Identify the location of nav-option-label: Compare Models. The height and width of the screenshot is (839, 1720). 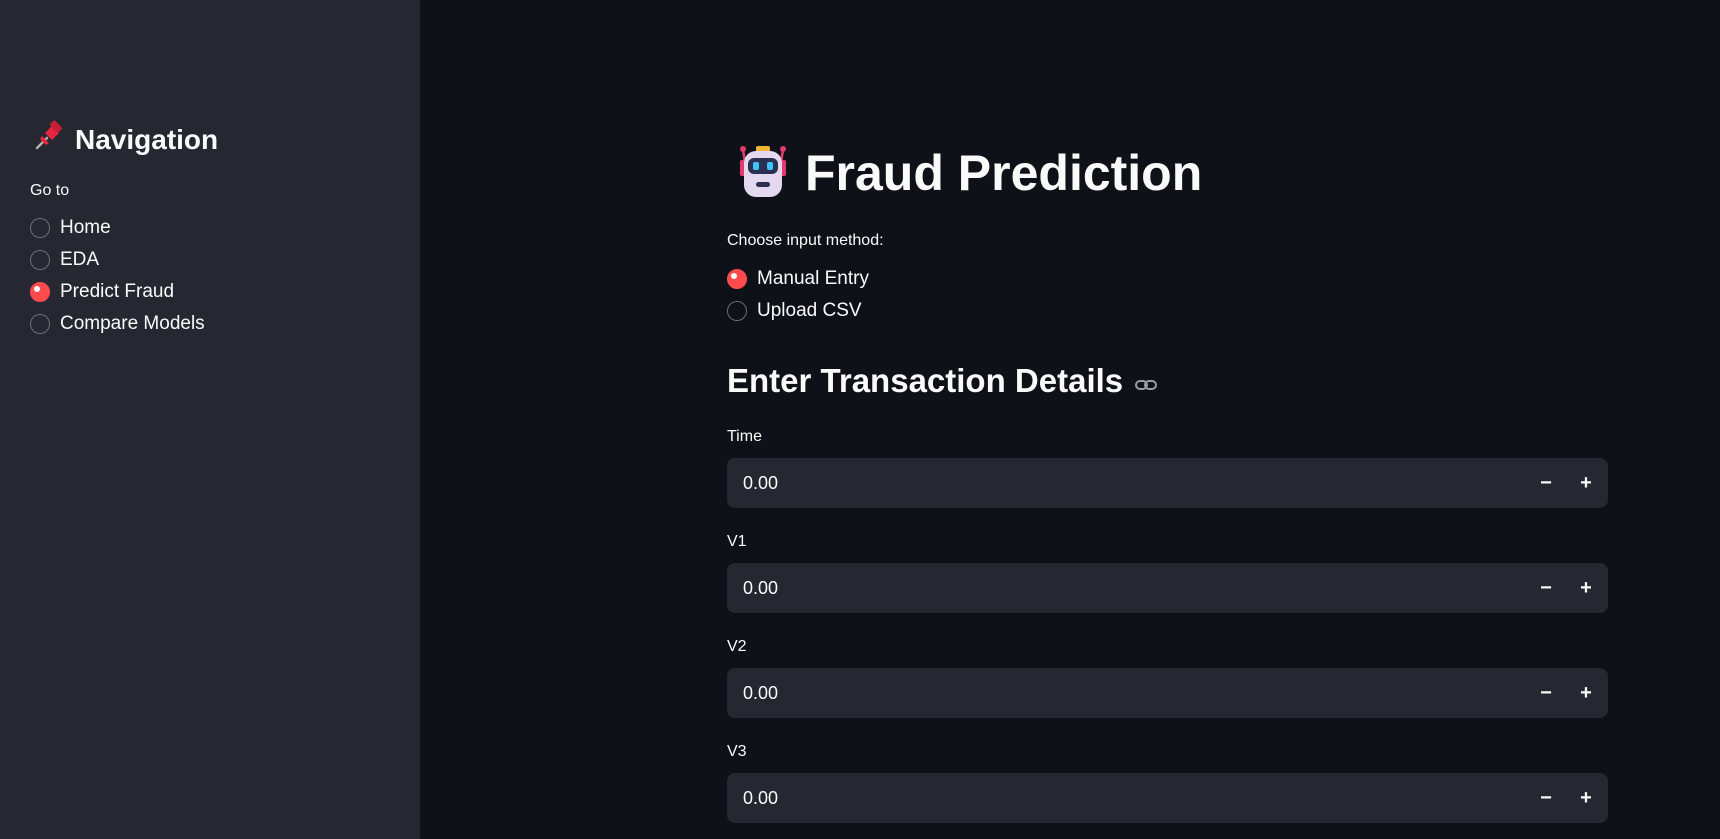
(132, 323).